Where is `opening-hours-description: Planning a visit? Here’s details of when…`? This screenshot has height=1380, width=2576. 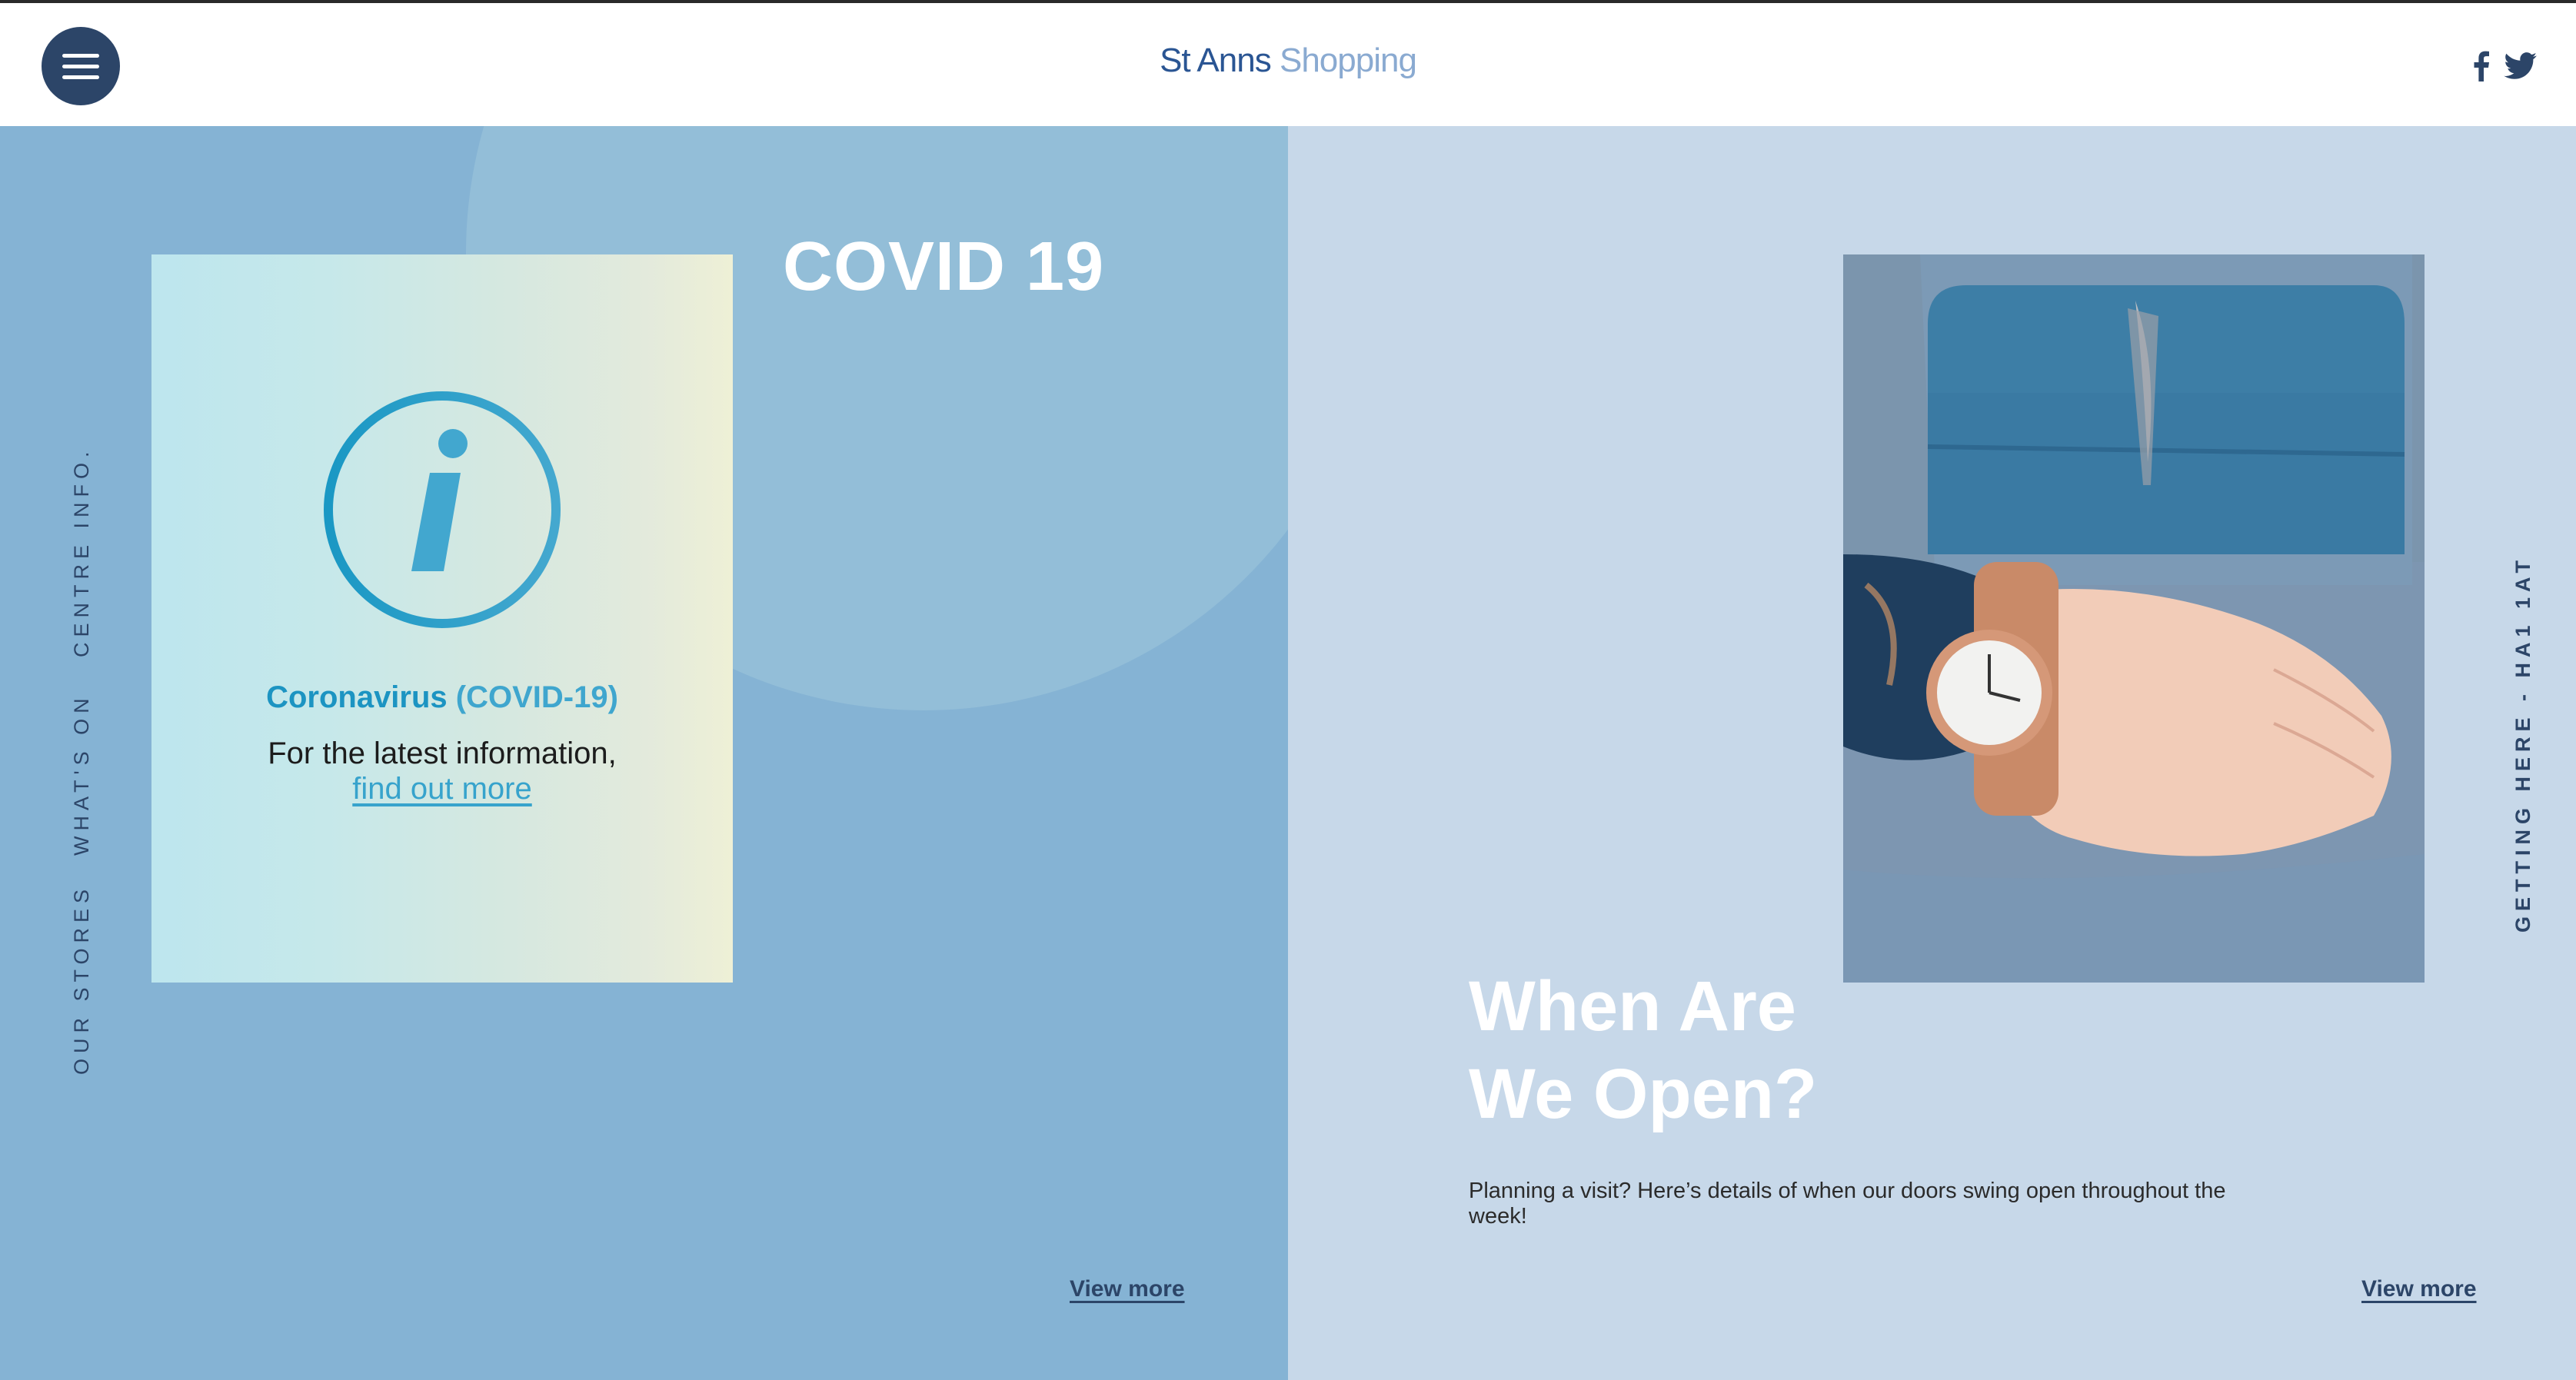
opening-hours-description: Planning a visit? Here’s details of when… is located at coordinates (1848, 1204).